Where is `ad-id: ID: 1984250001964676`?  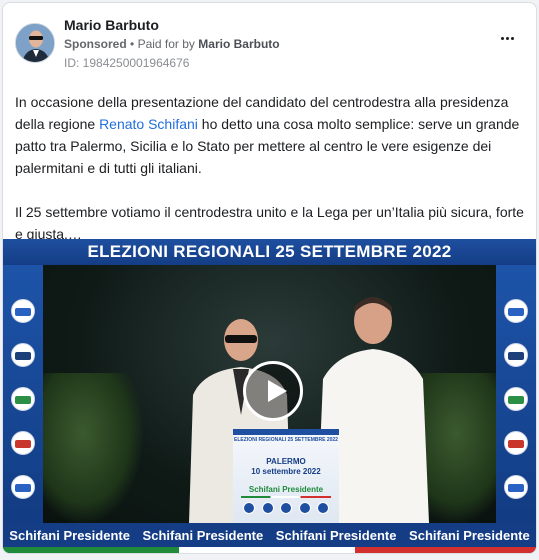
ad-id: ID: 1984250001964676 is located at coordinates (127, 63).